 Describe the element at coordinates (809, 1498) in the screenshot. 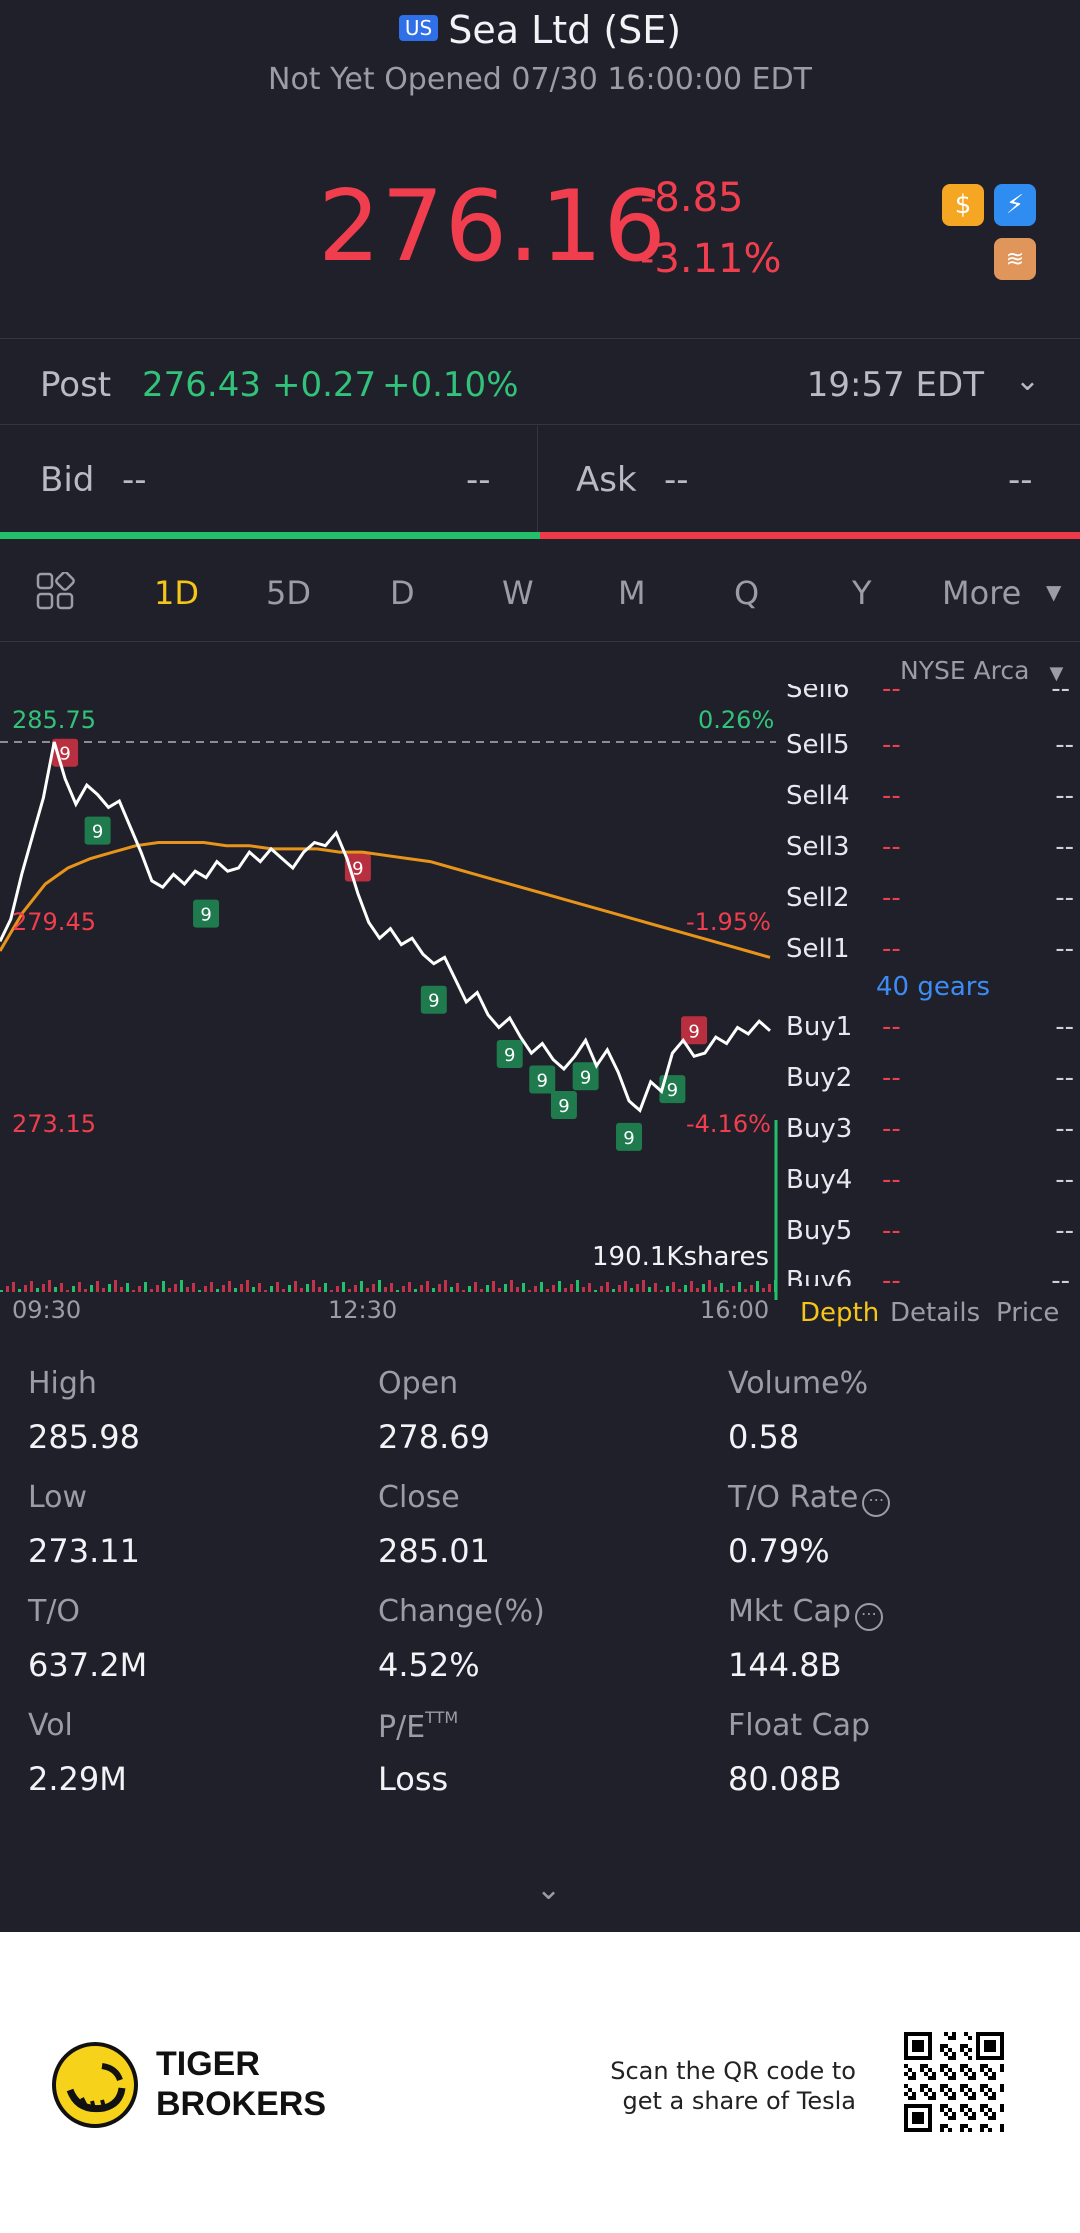

I see `stat-label-to-rate: T/O Rate ⋯` at that location.